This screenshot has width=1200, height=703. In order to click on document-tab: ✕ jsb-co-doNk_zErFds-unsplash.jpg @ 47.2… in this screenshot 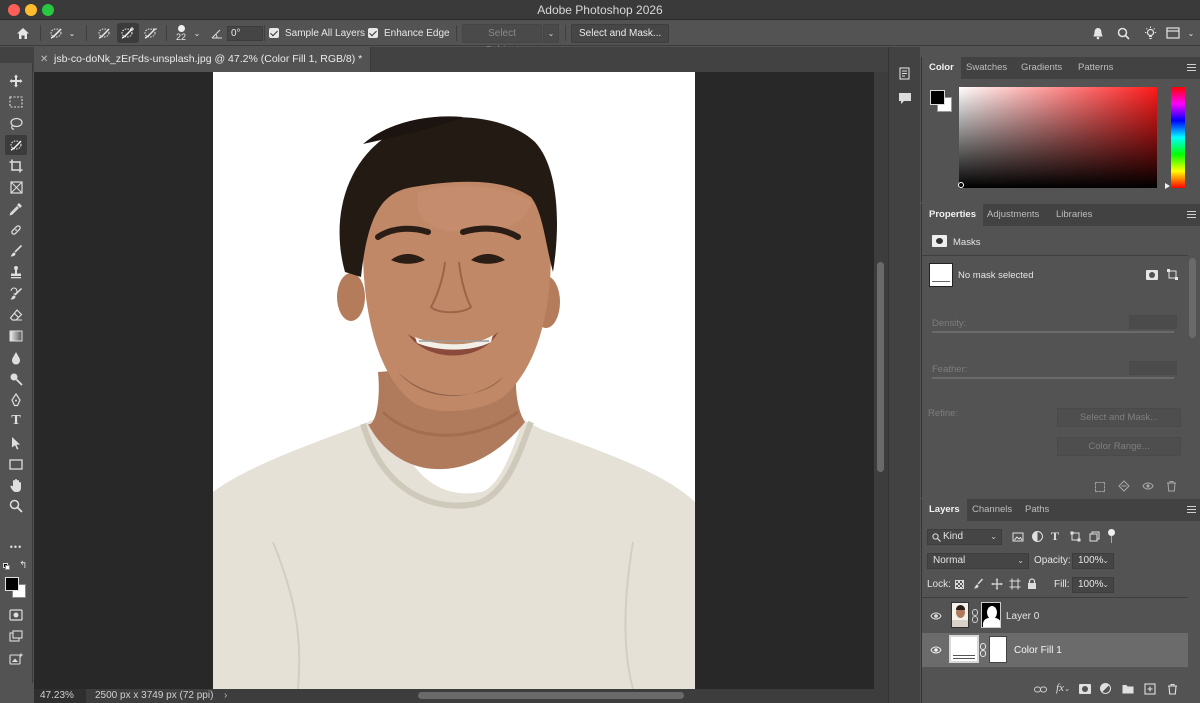, I will do `click(203, 59)`.